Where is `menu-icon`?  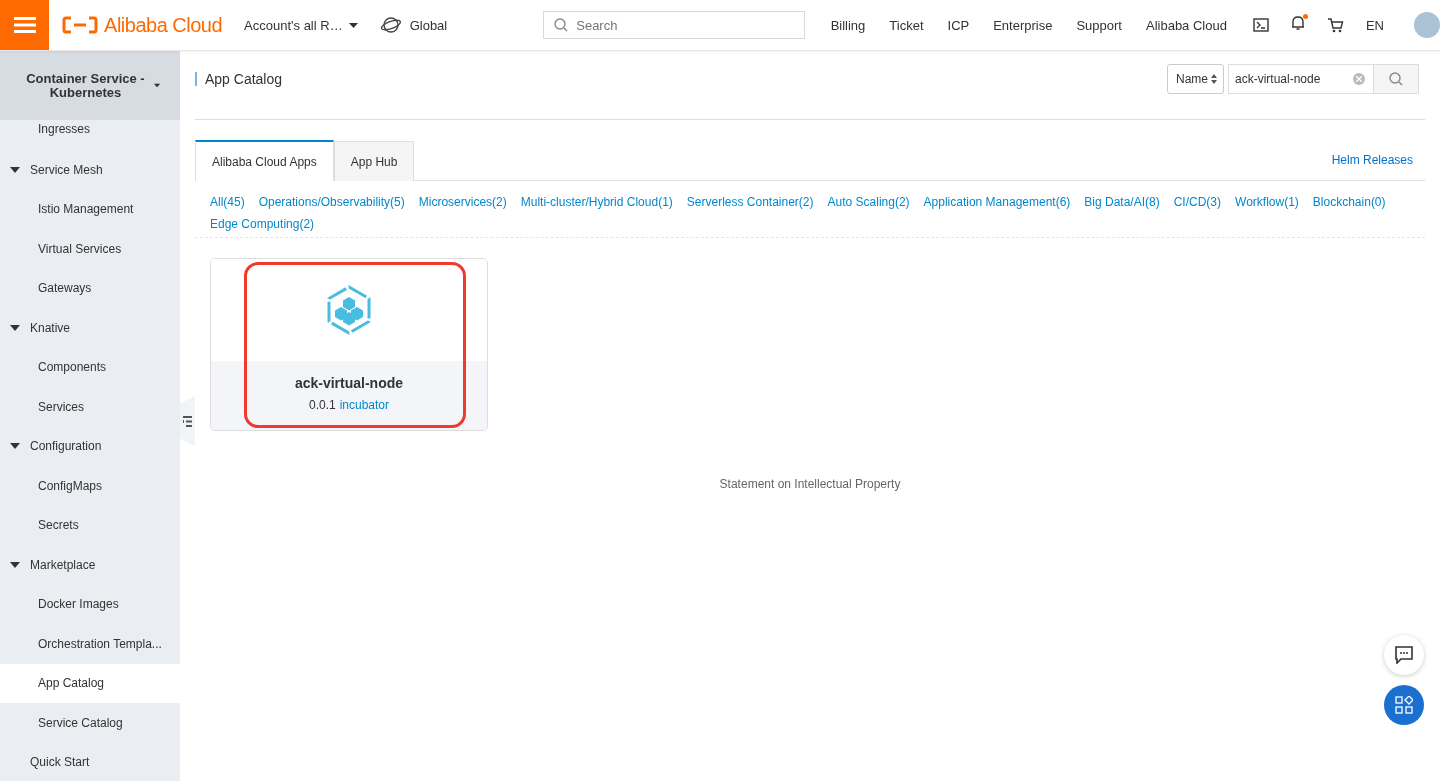 menu-icon is located at coordinates (24, 25).